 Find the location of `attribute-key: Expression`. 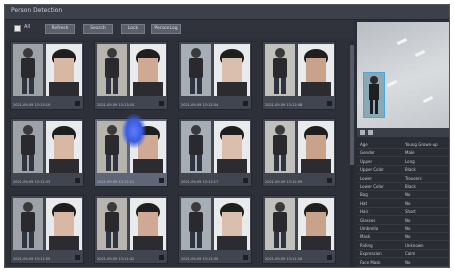

attribute-key: Expression is located at coordinates (371, 254).